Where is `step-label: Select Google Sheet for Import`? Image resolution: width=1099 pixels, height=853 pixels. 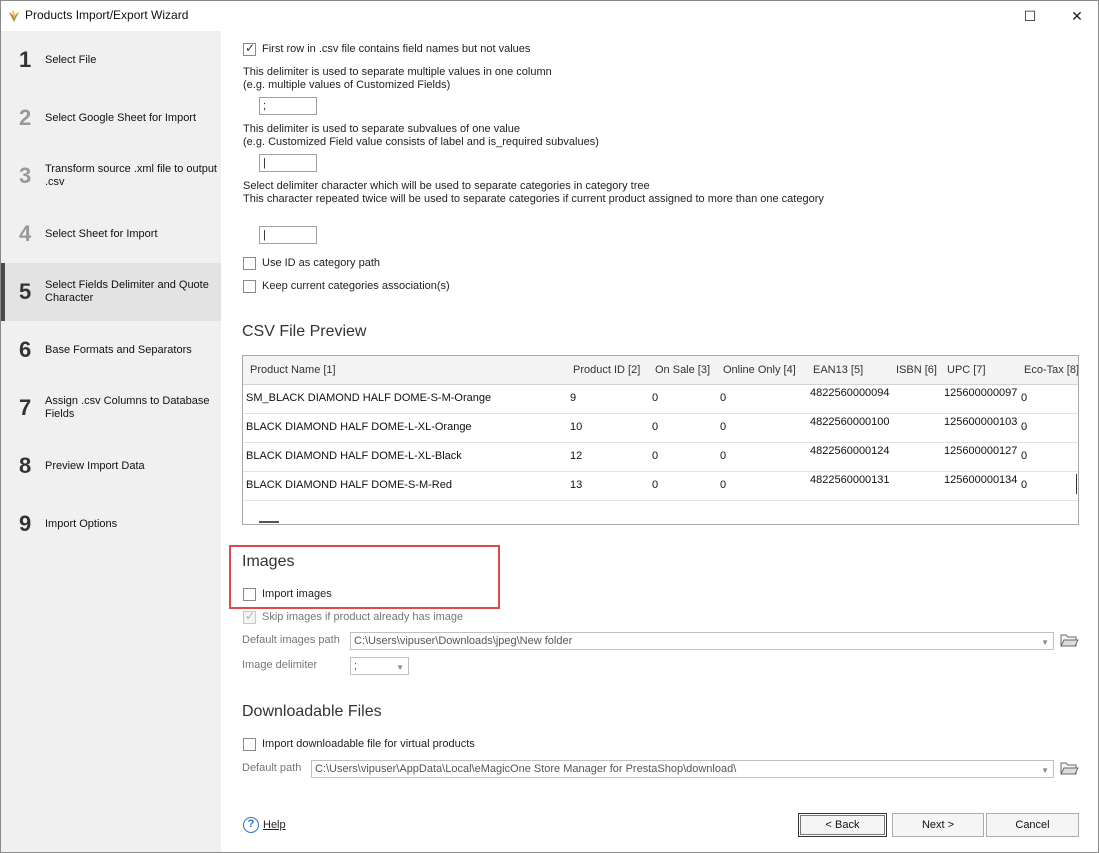 step-label: Select Google Sheet for Import is located at coordinates (121, 117).